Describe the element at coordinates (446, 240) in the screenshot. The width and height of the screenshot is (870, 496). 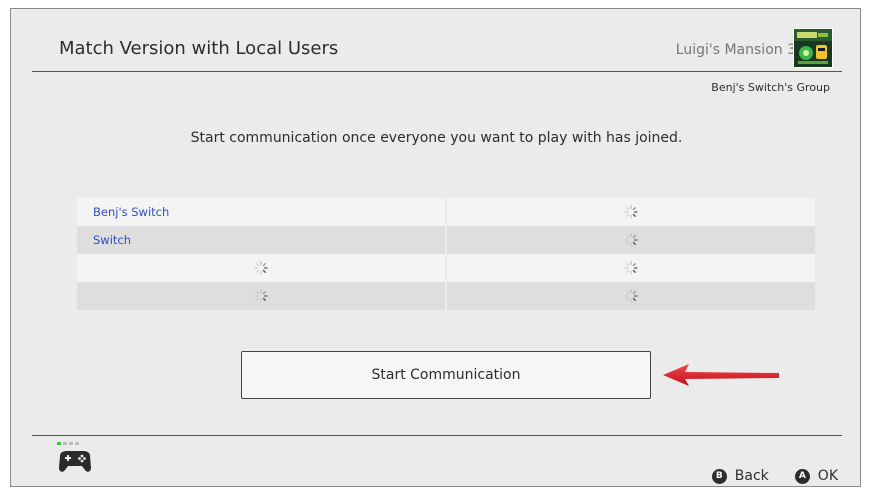
I see `user-slot-row: Switch` at that location.